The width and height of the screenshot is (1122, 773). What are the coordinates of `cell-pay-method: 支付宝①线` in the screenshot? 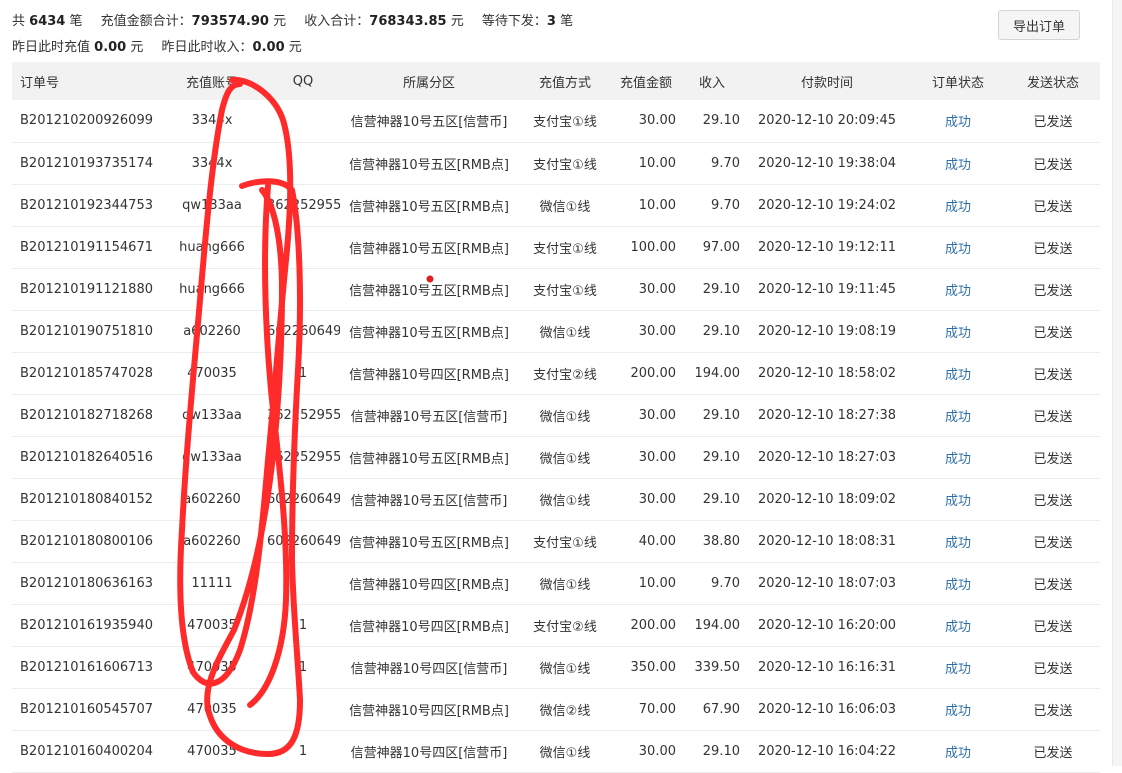 It's located at (565, 249).